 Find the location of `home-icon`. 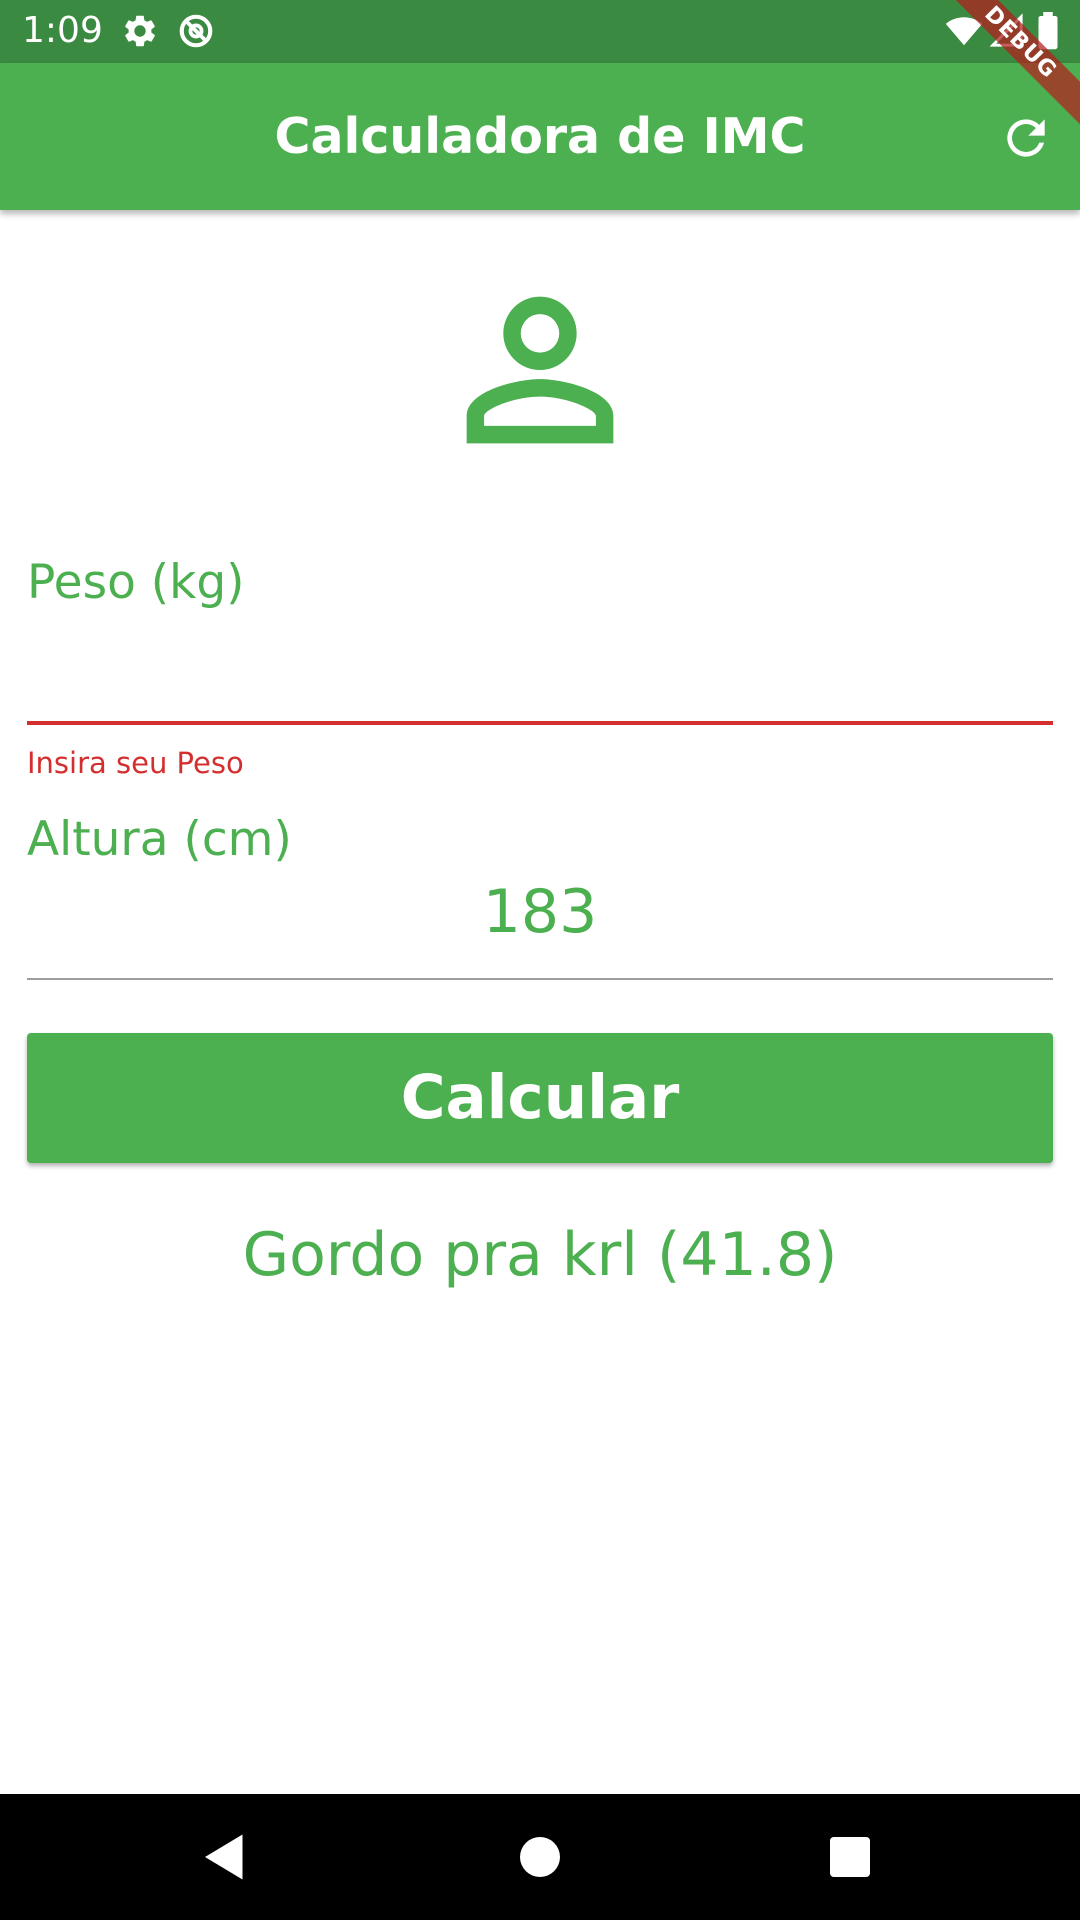

home-icon is located at coordinates (540, 1857).